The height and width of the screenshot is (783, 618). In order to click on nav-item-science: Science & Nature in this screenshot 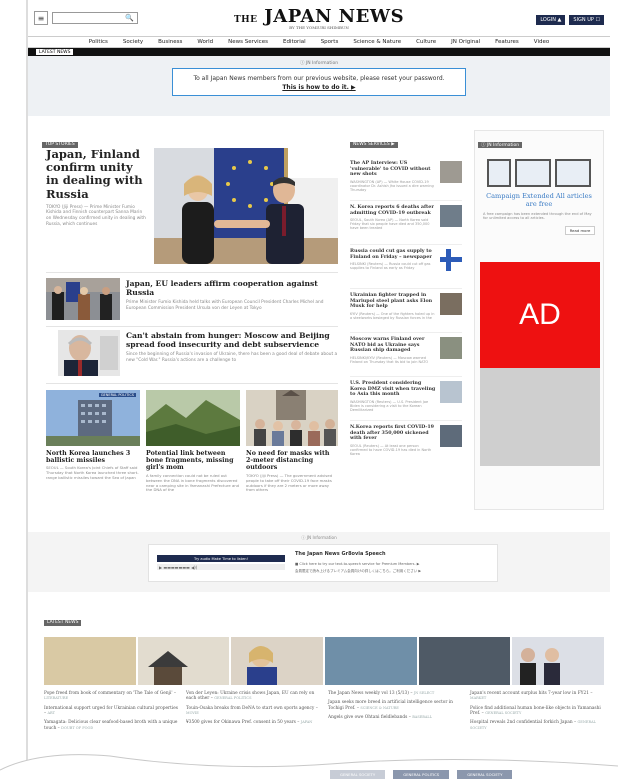, I will do `click(377, 42)`.